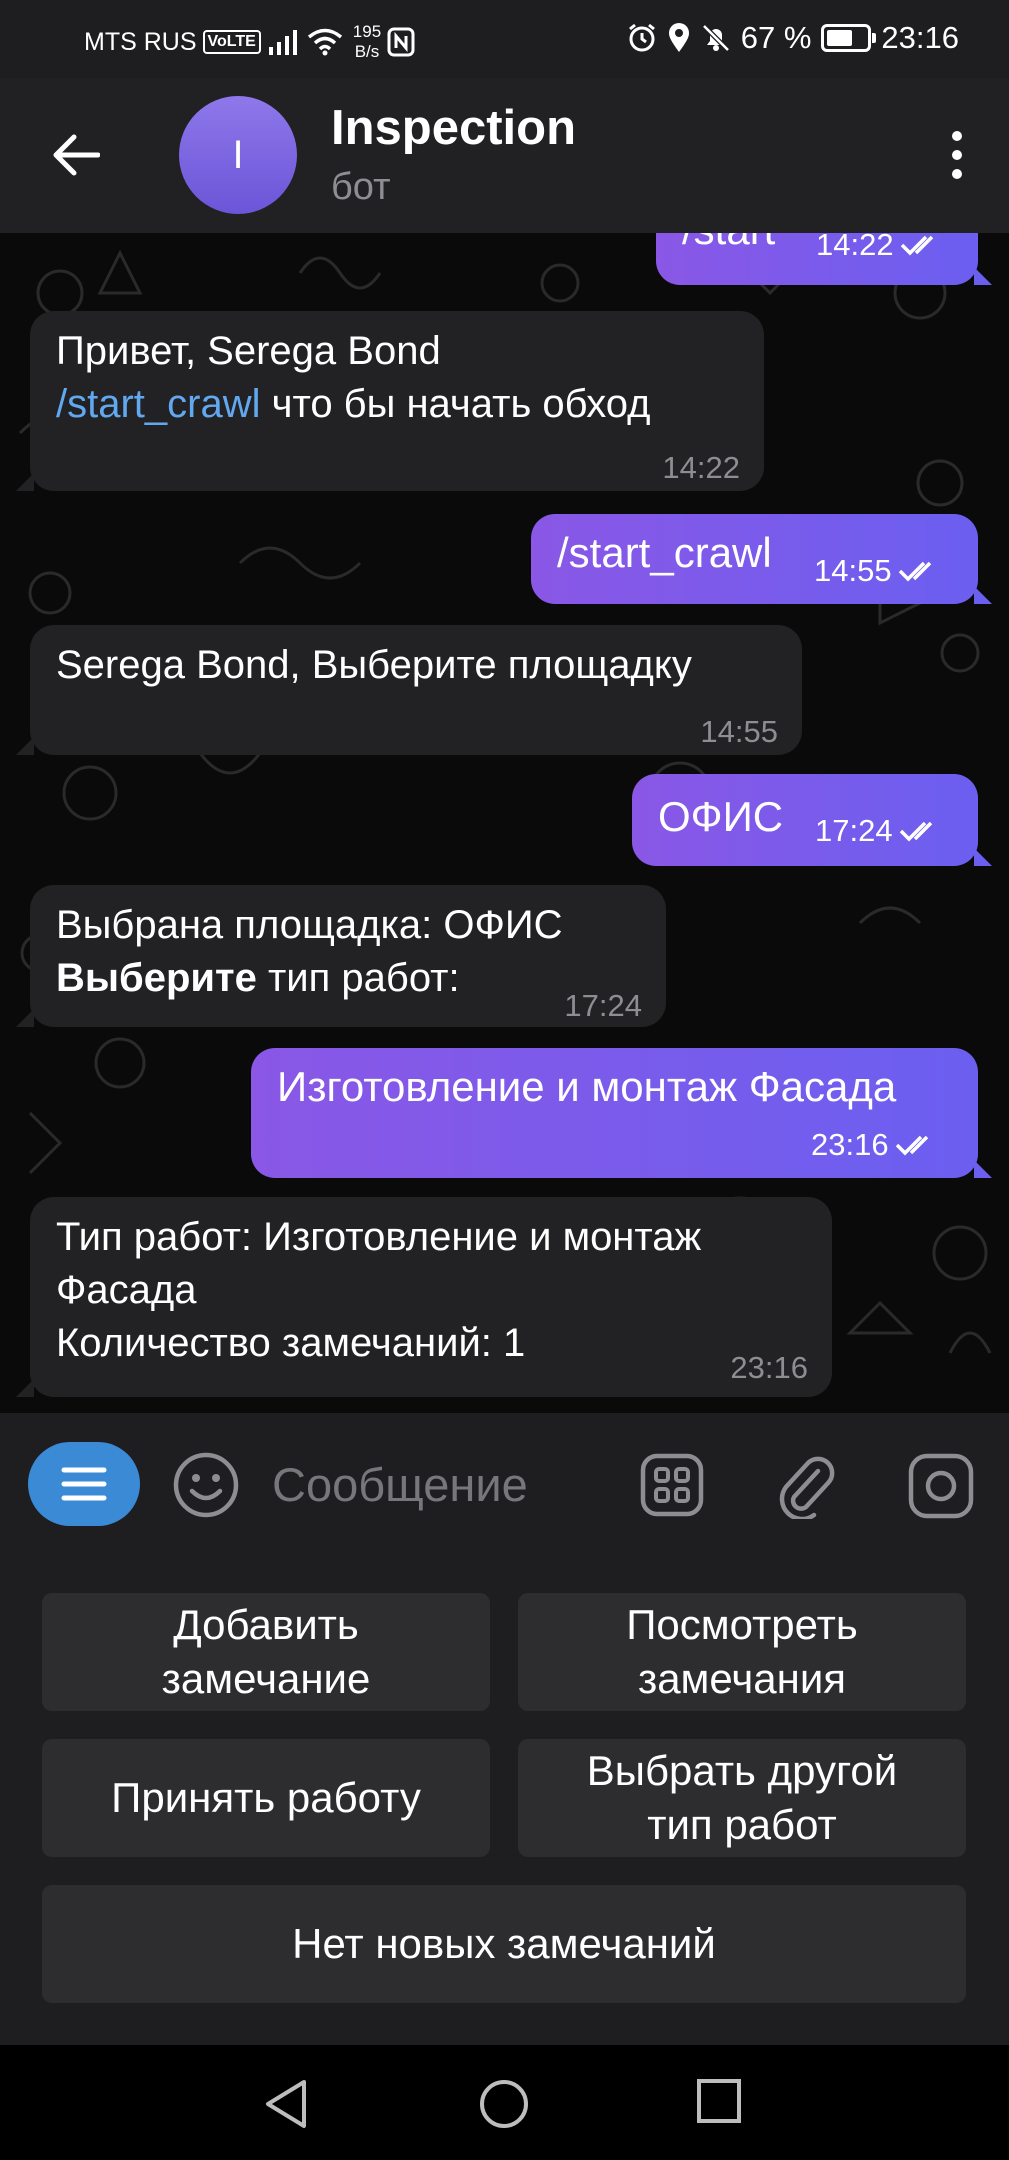 The image size is (1009, 2160). I want to click on signal-icon, so click(282, 42).